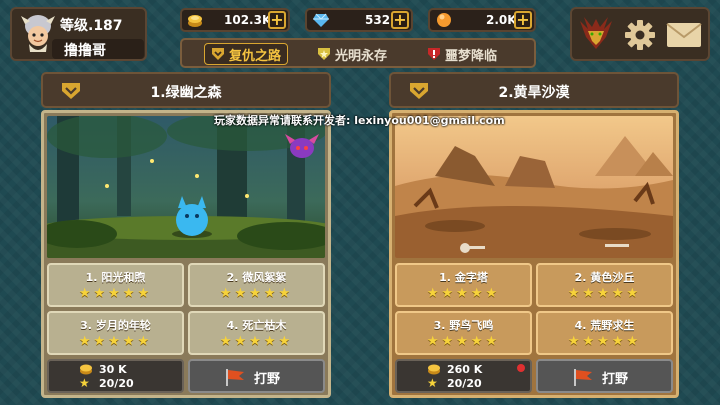  What do you see at coordinates (534, 187) in the screenshot?
I see `desert-scene-image` at bounding box center [534, 187].